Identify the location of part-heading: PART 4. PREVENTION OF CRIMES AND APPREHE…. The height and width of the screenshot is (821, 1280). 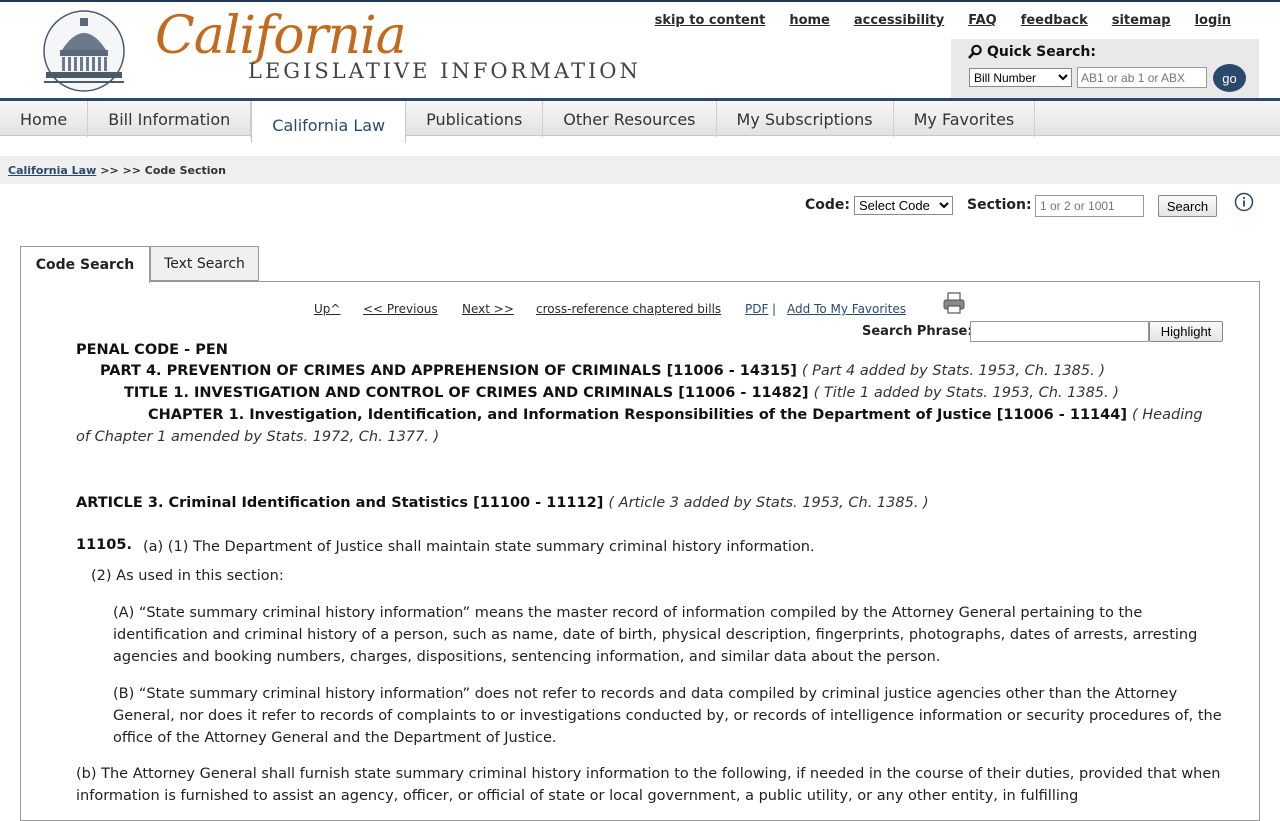
(602, 371).